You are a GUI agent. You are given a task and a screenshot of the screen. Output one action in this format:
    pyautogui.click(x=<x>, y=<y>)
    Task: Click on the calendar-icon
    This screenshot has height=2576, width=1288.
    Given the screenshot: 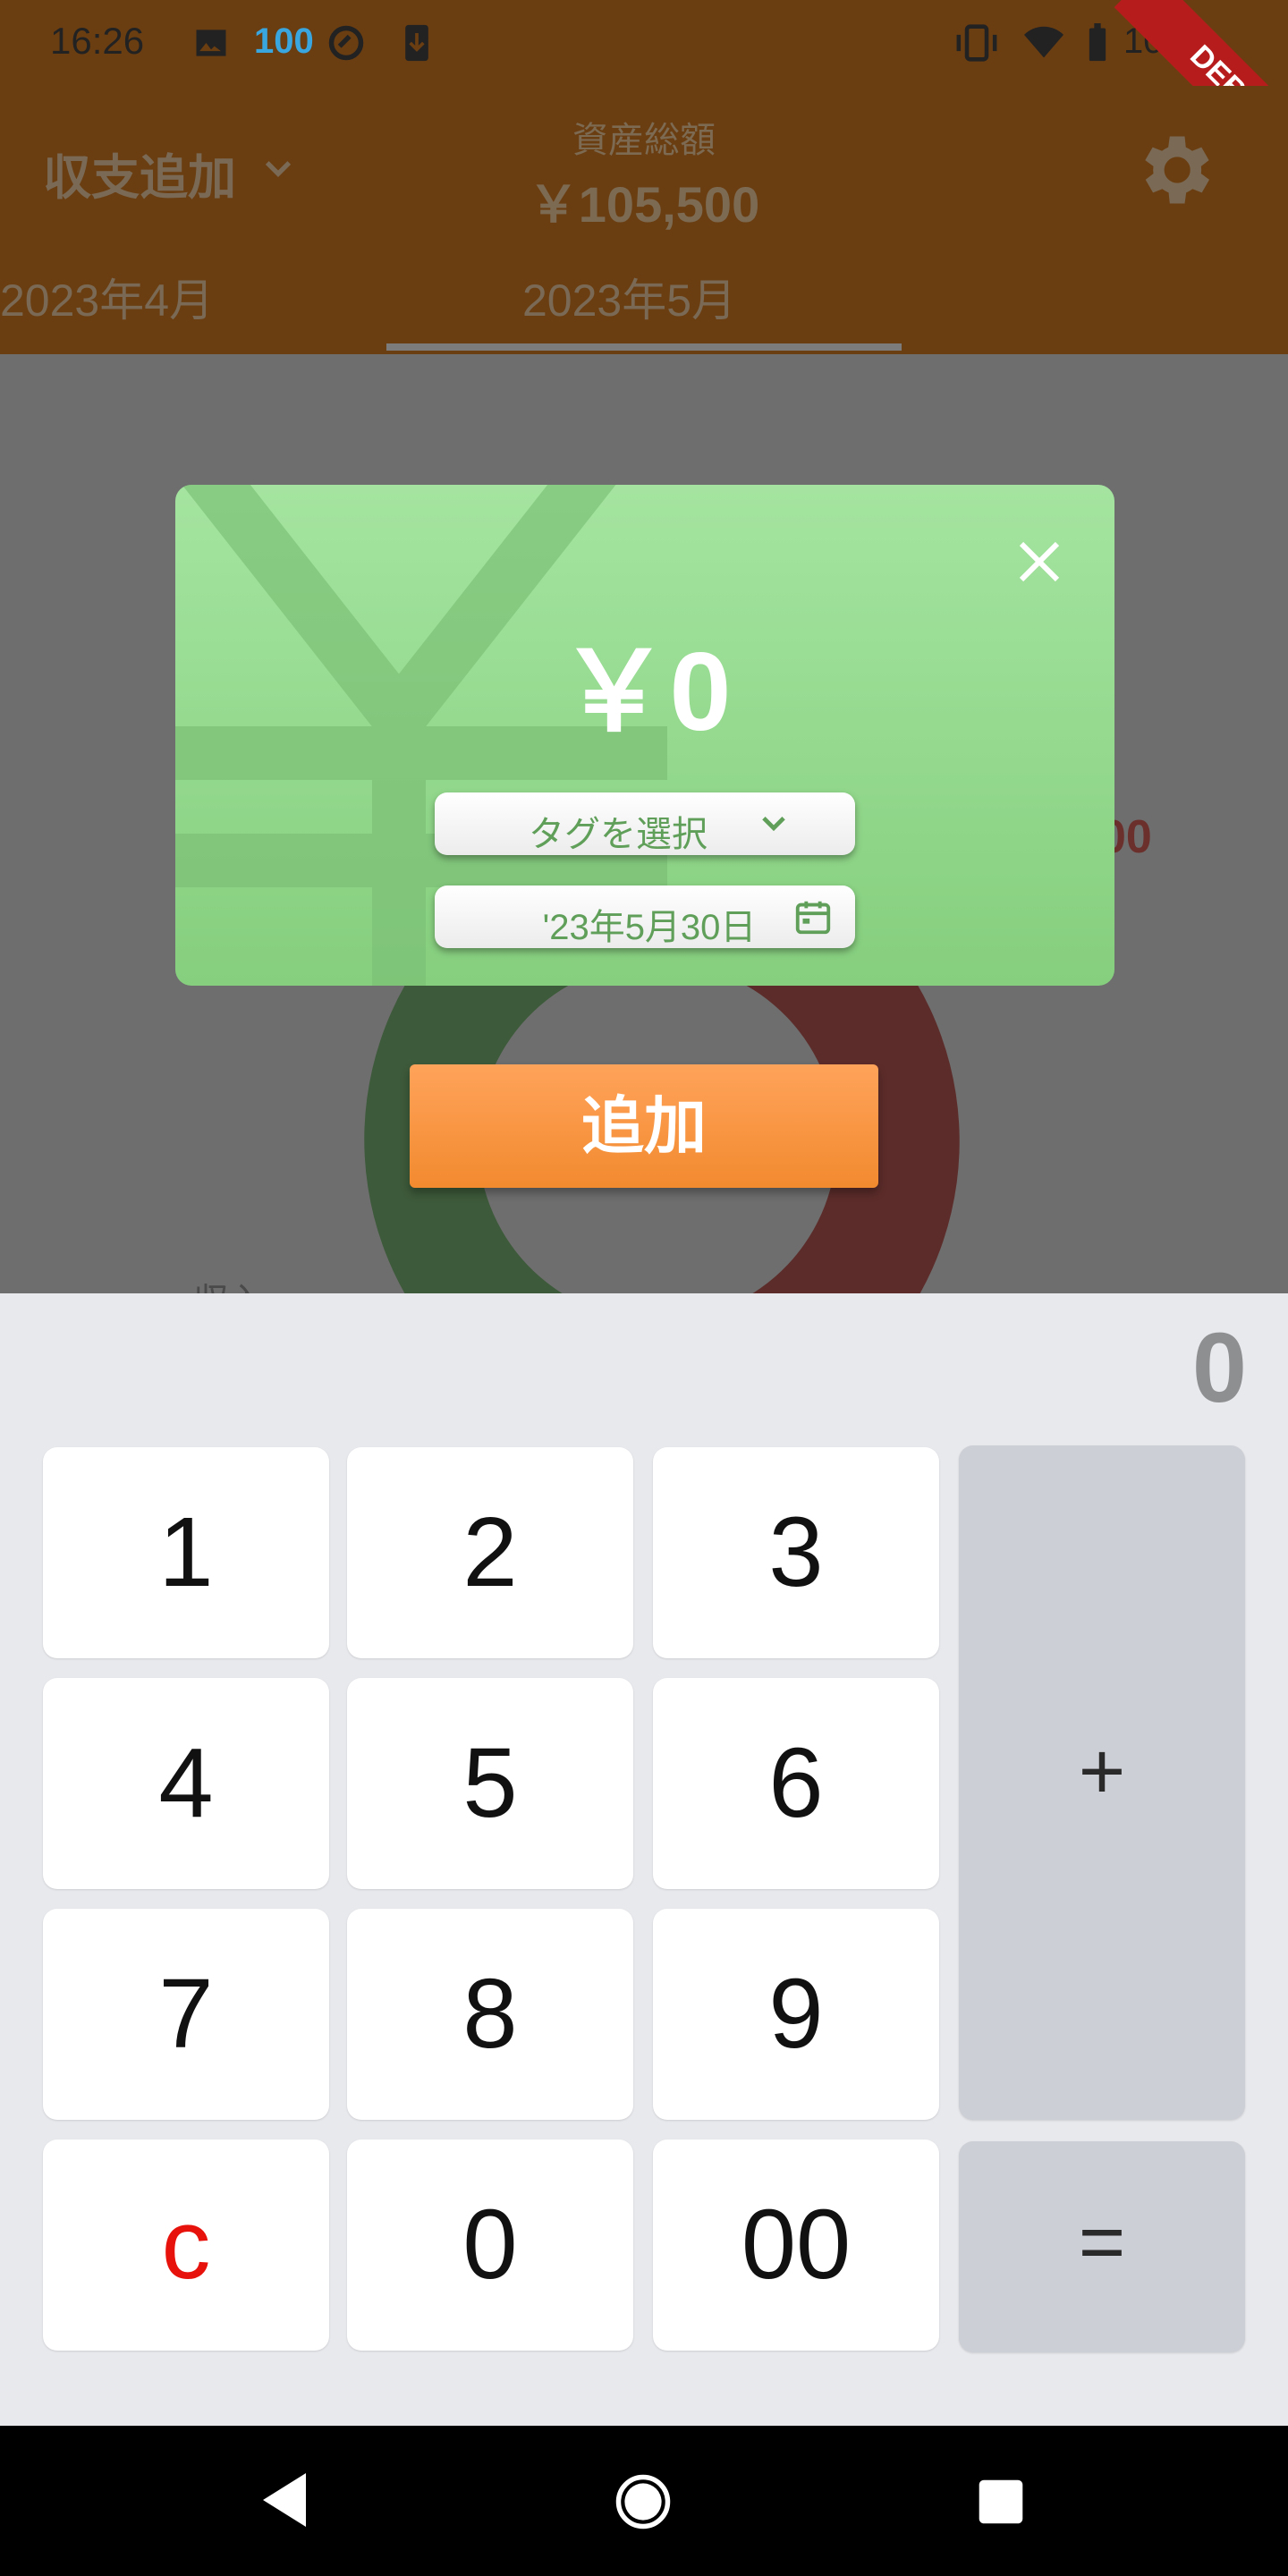 What is the action you would take?
    pyautogui.click(x=813, y=918)
    